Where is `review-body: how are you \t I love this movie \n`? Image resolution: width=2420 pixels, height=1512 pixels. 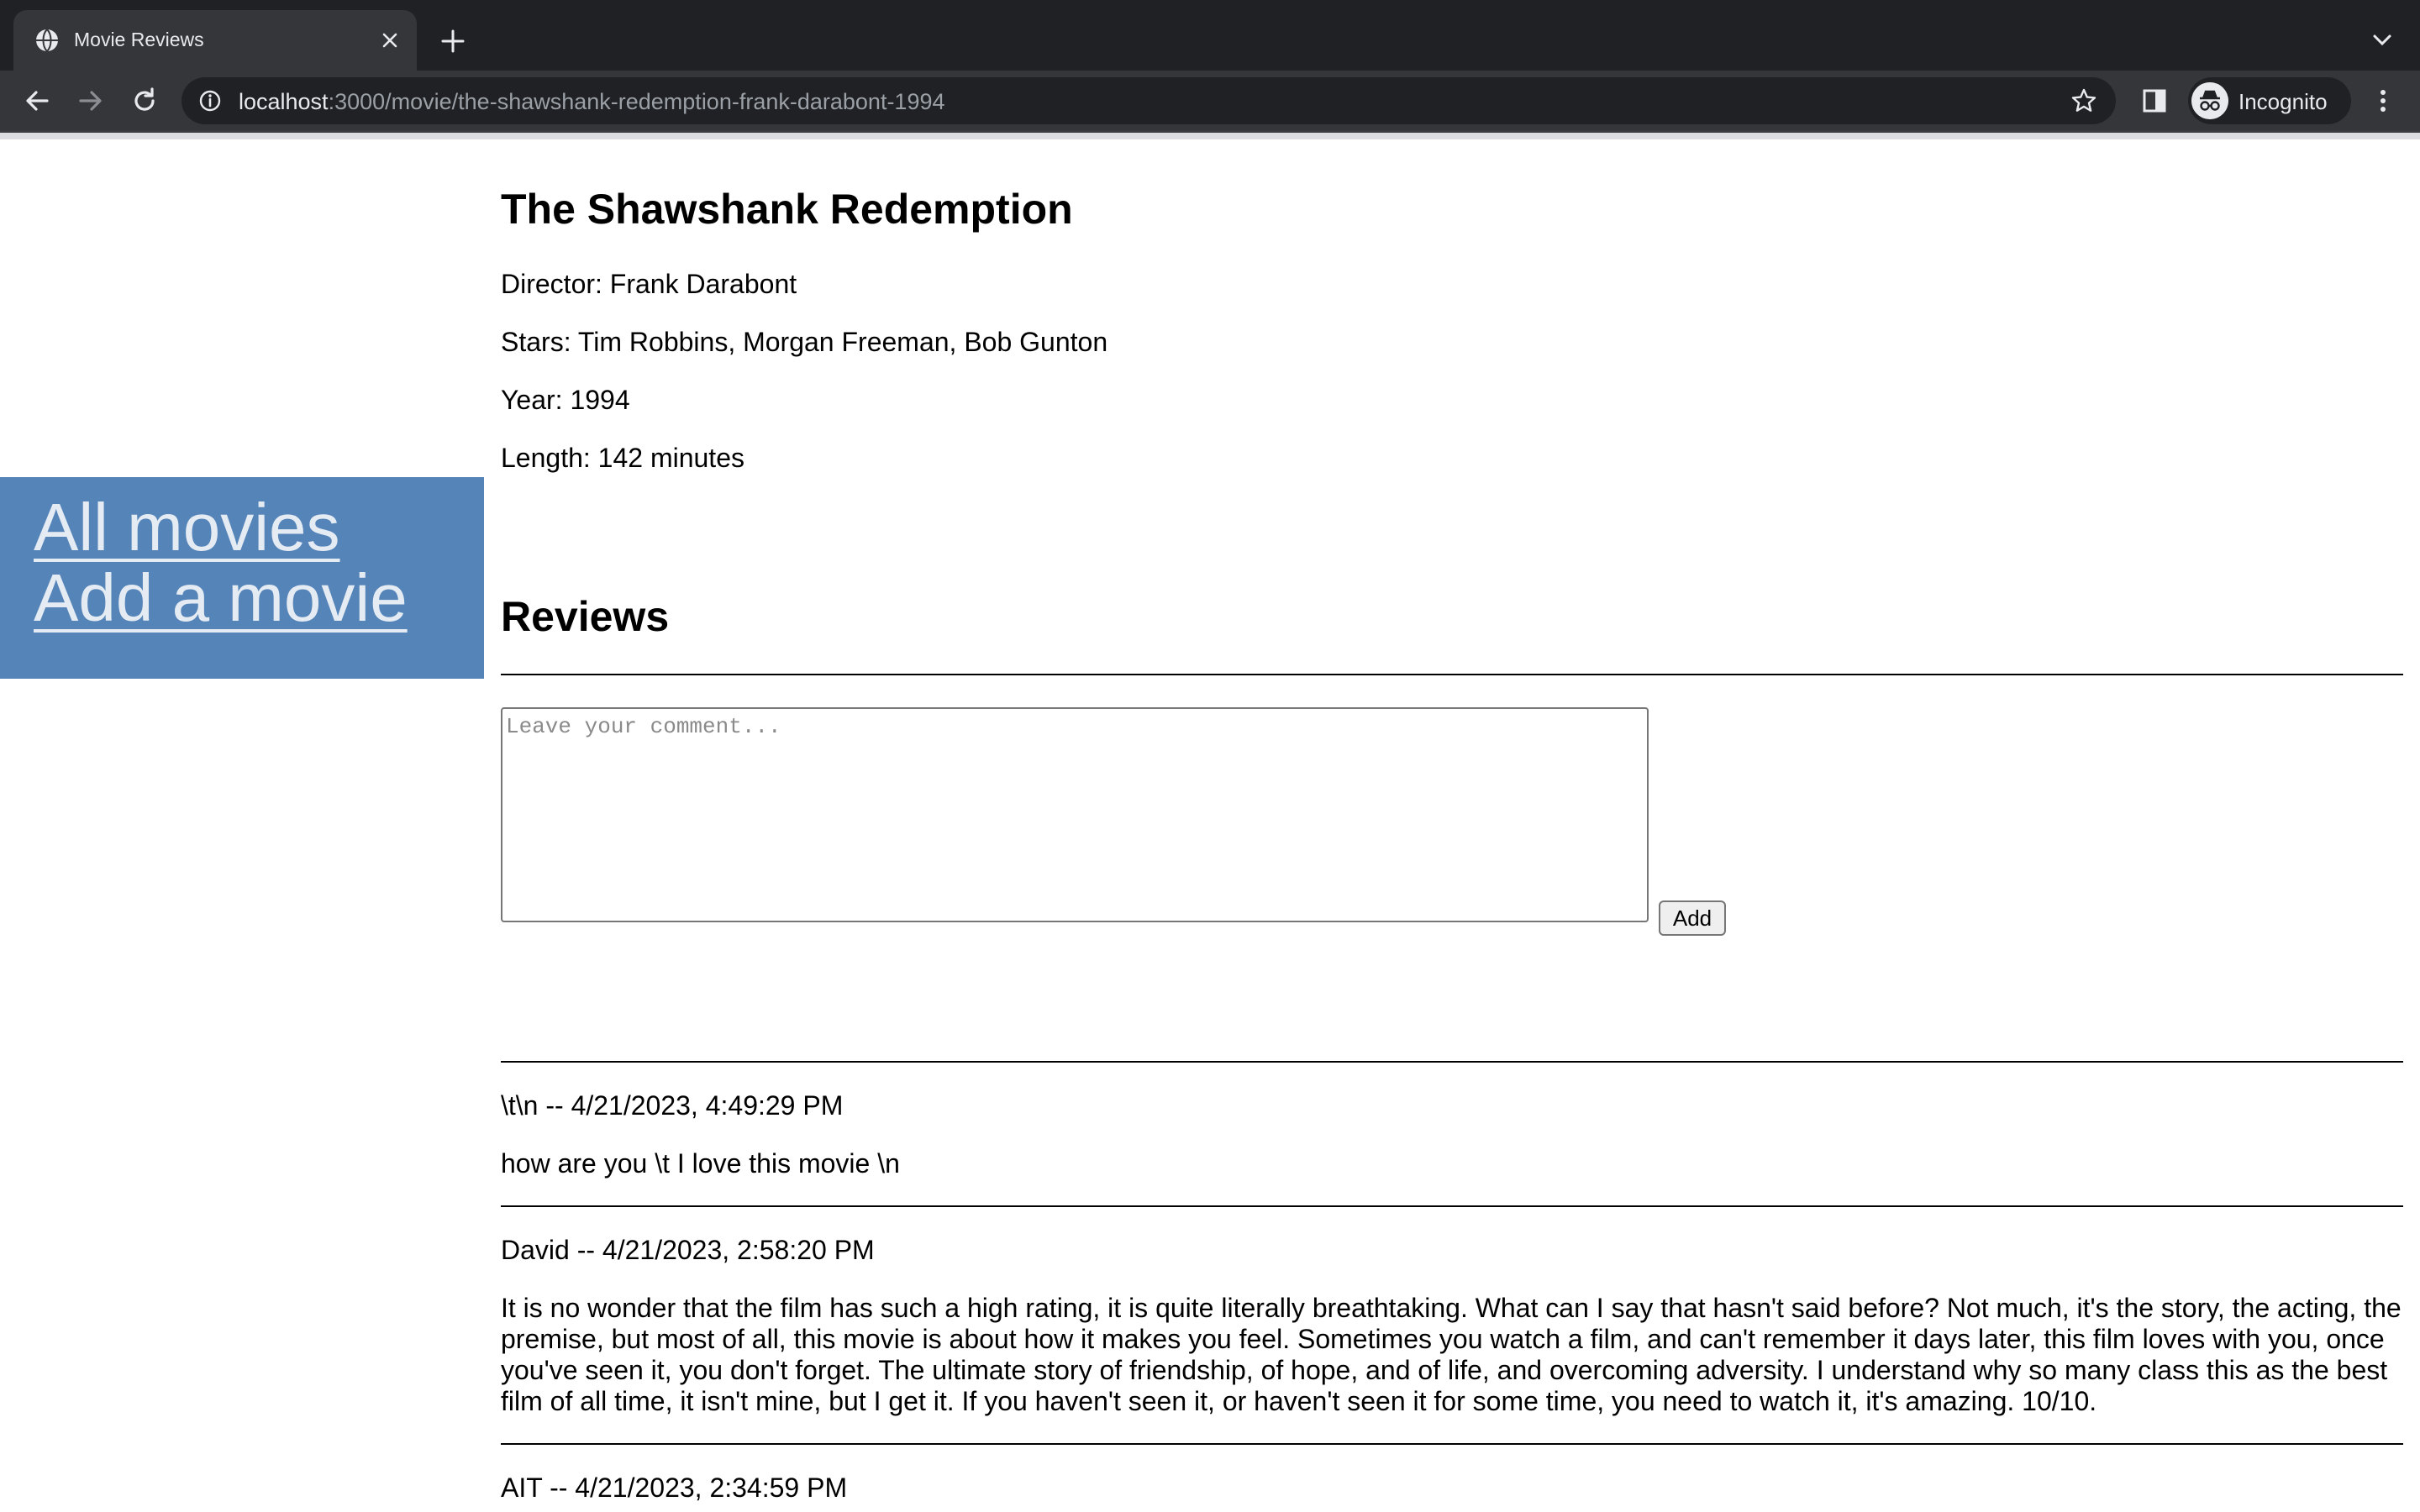 review-body: how are you \t I love this movie \n is located at coordinates (701, 1163).